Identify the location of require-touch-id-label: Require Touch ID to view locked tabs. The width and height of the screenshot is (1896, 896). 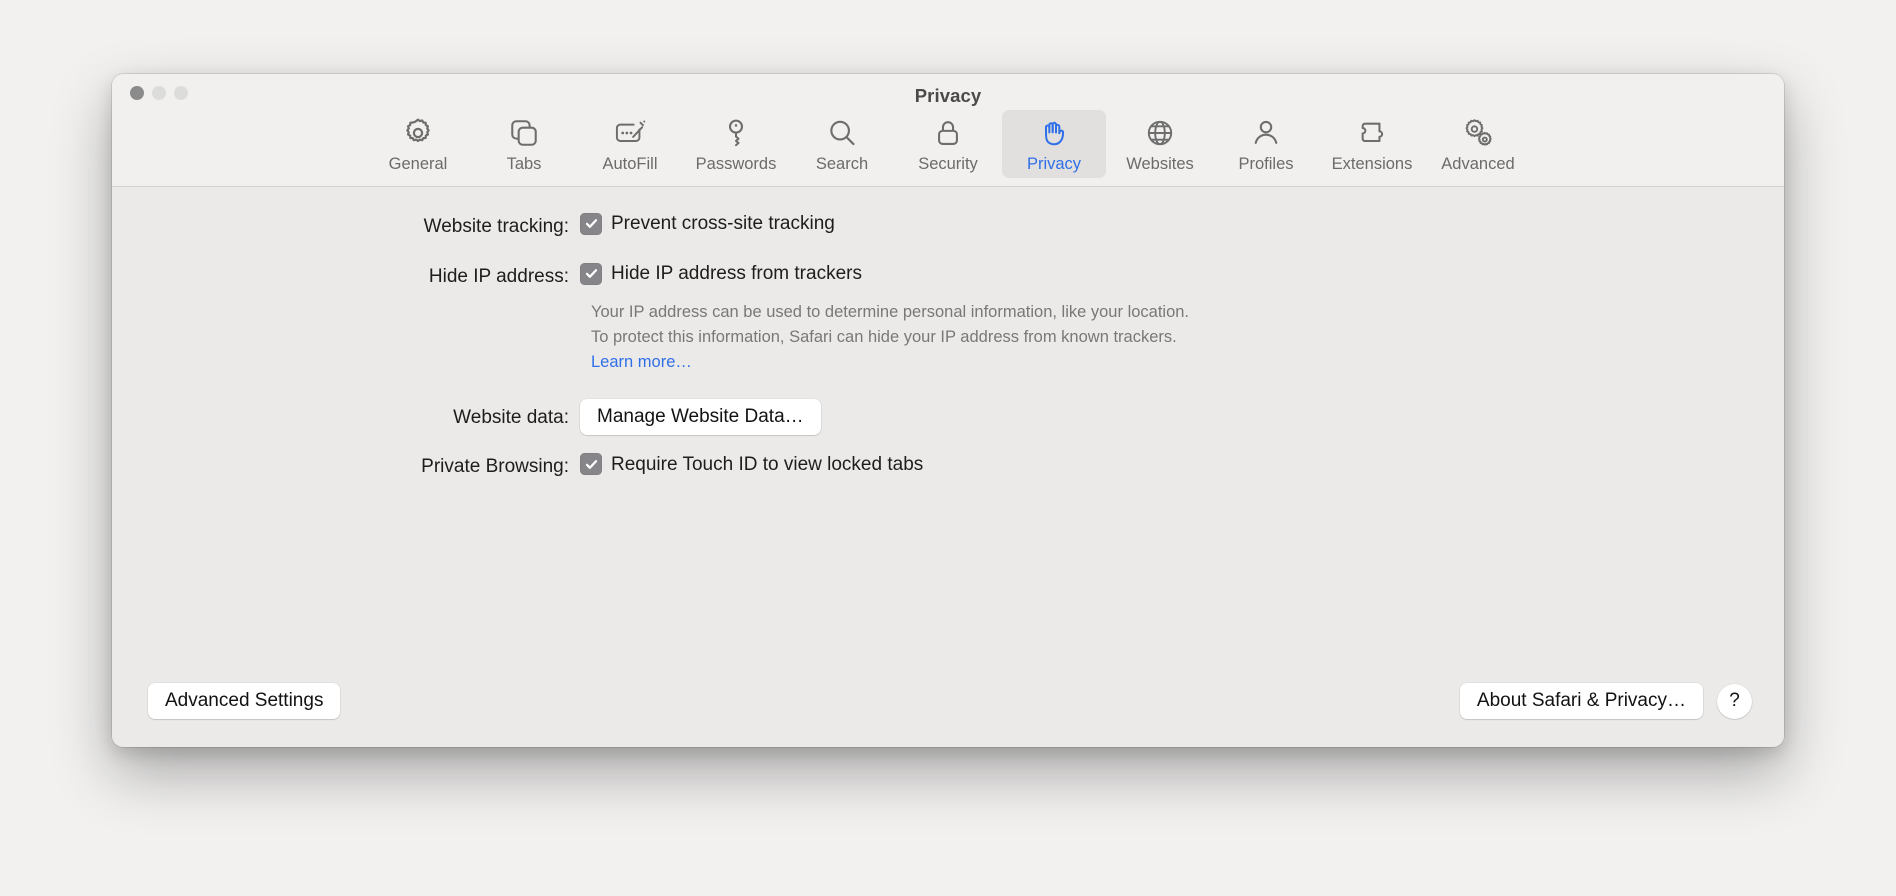
(767, 464).